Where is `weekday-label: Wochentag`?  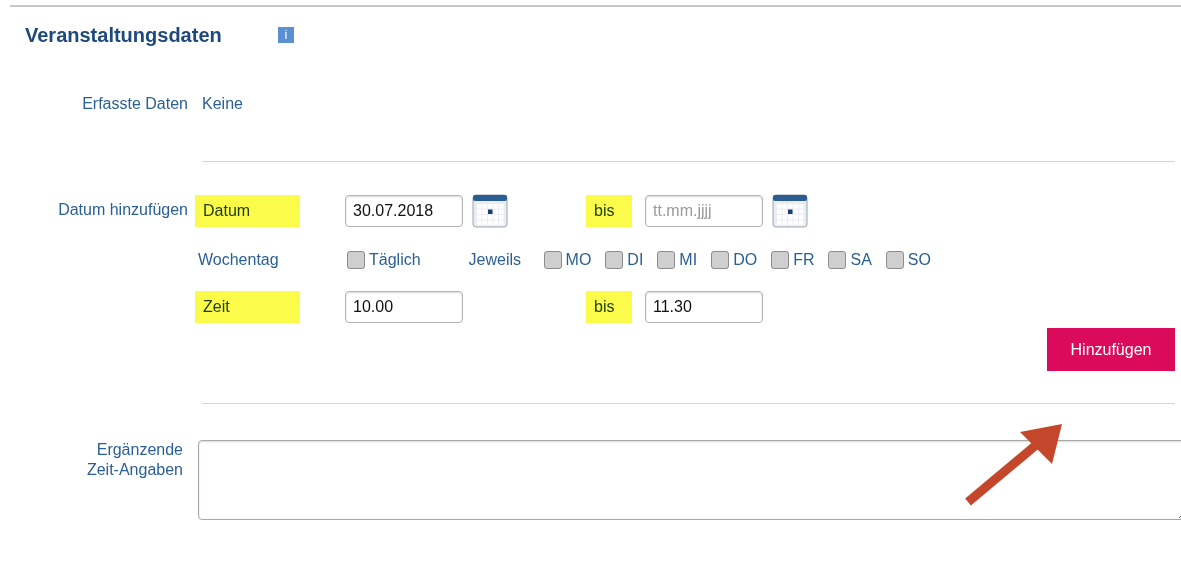
weekday-label: Wochentag is located at coordinates (238, 260).